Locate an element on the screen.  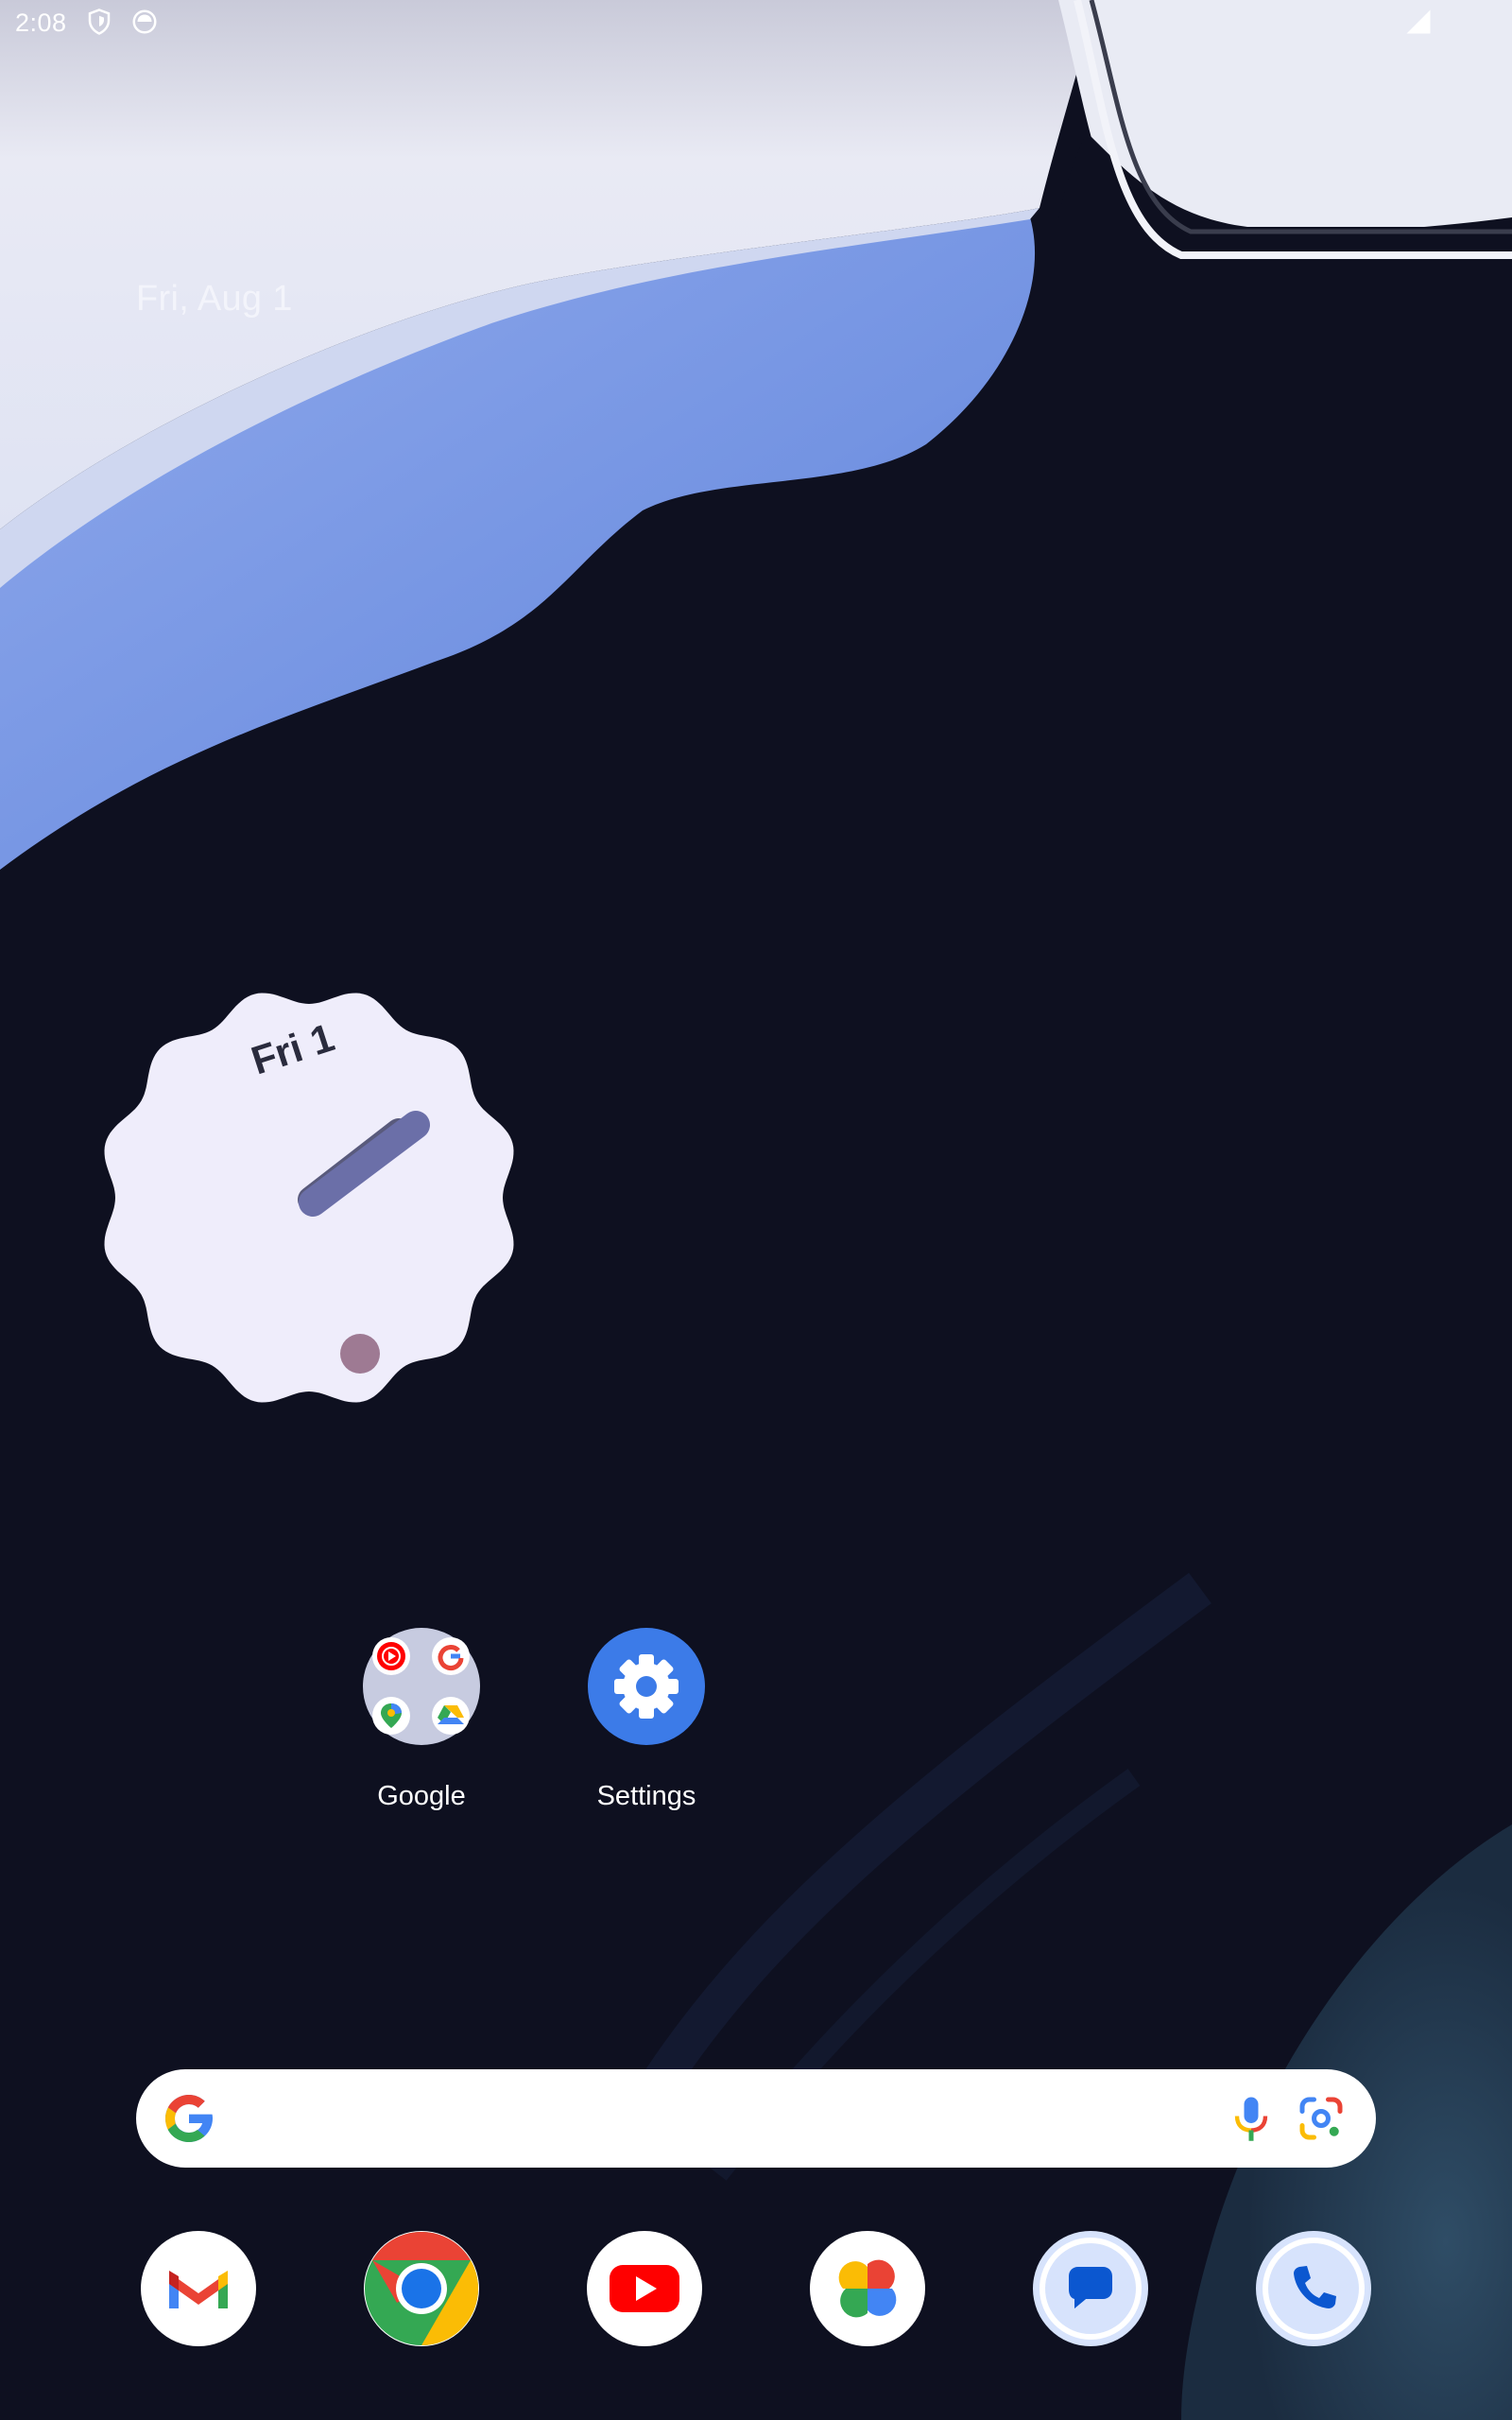
shield-icon is located at coordinates (99, 22).